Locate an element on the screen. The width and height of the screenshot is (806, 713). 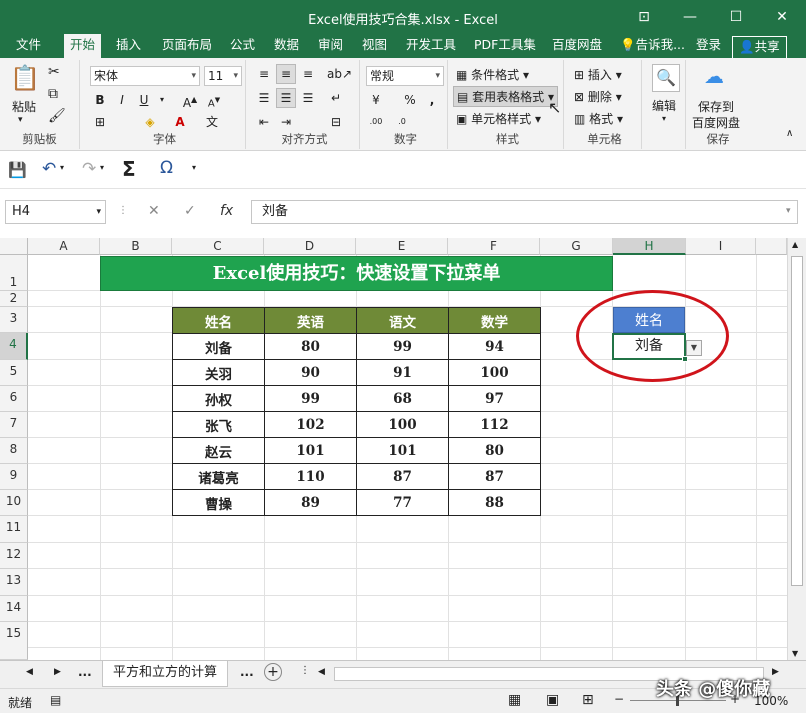
delete-cells-button: ⊠ 删除 ▾ is located at coordinates (598, 96).